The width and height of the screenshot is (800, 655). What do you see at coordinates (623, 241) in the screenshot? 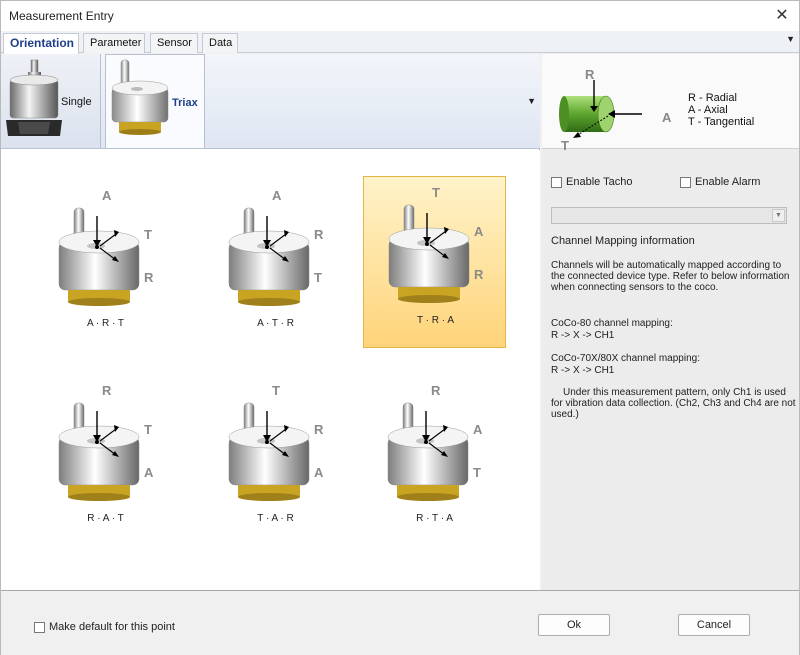
I see `channel-mapping-heading: Channel Mapping information` at bounding box center [623, 241].